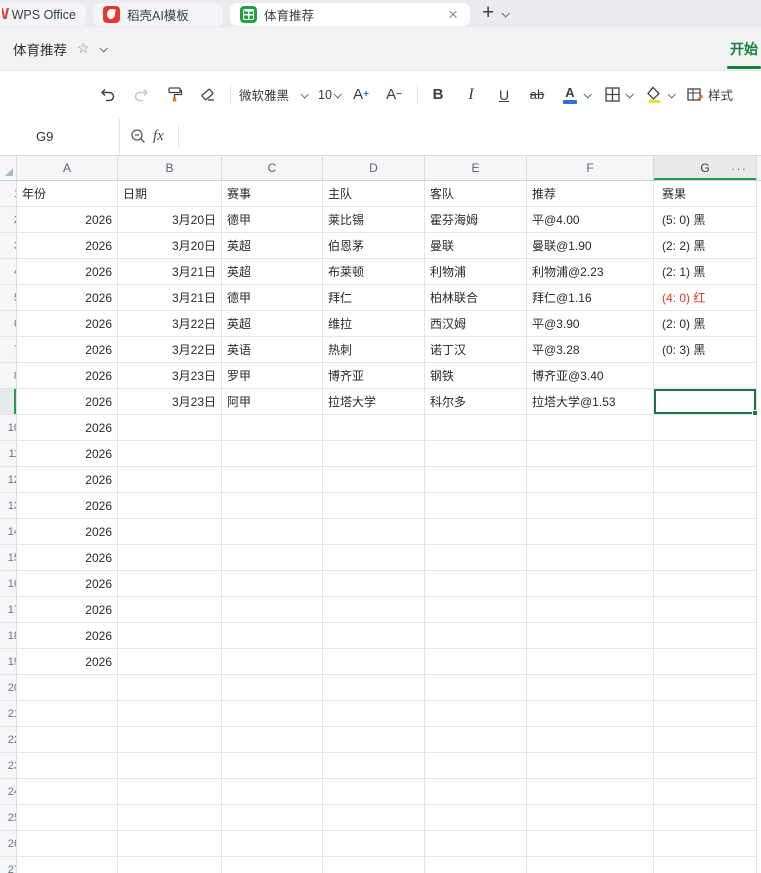 The height and width of the screenshot is (873, 761). What do you see at coordinates (705, 818) in the screenshot?
I see `cell-G25` at bounding box center [705, 818].